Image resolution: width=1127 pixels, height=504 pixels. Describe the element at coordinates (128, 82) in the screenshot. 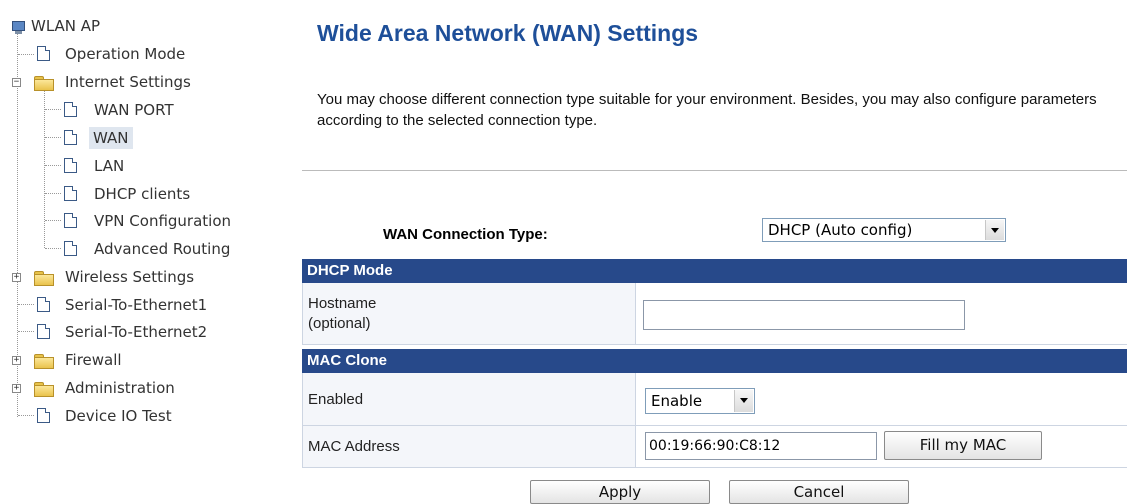

I see `tree-item-label: Internet Settings` at that location.